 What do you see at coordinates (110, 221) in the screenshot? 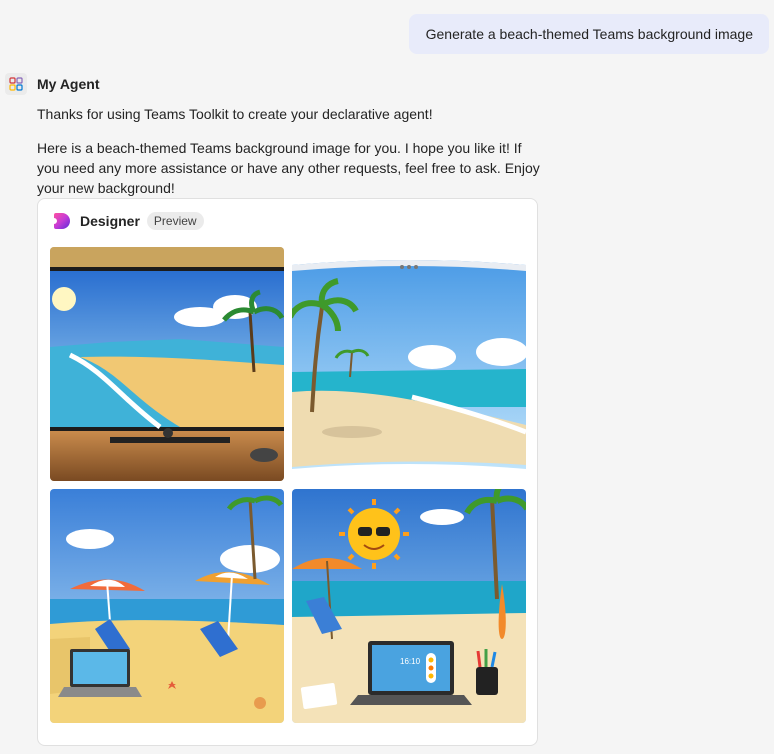
I see `card-title: Designer` at bounding box center [110, 221].